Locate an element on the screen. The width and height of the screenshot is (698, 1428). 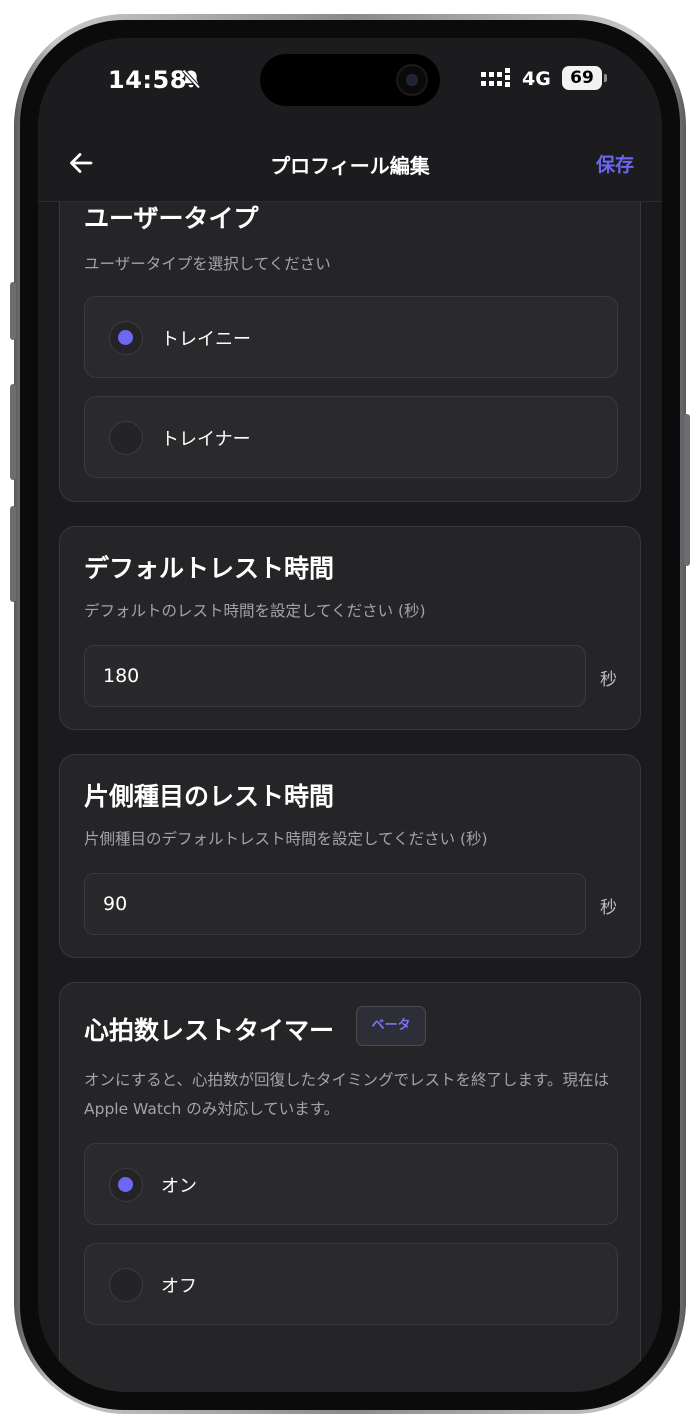
battery-indicator: 69 is located at coordinates (584, 78).